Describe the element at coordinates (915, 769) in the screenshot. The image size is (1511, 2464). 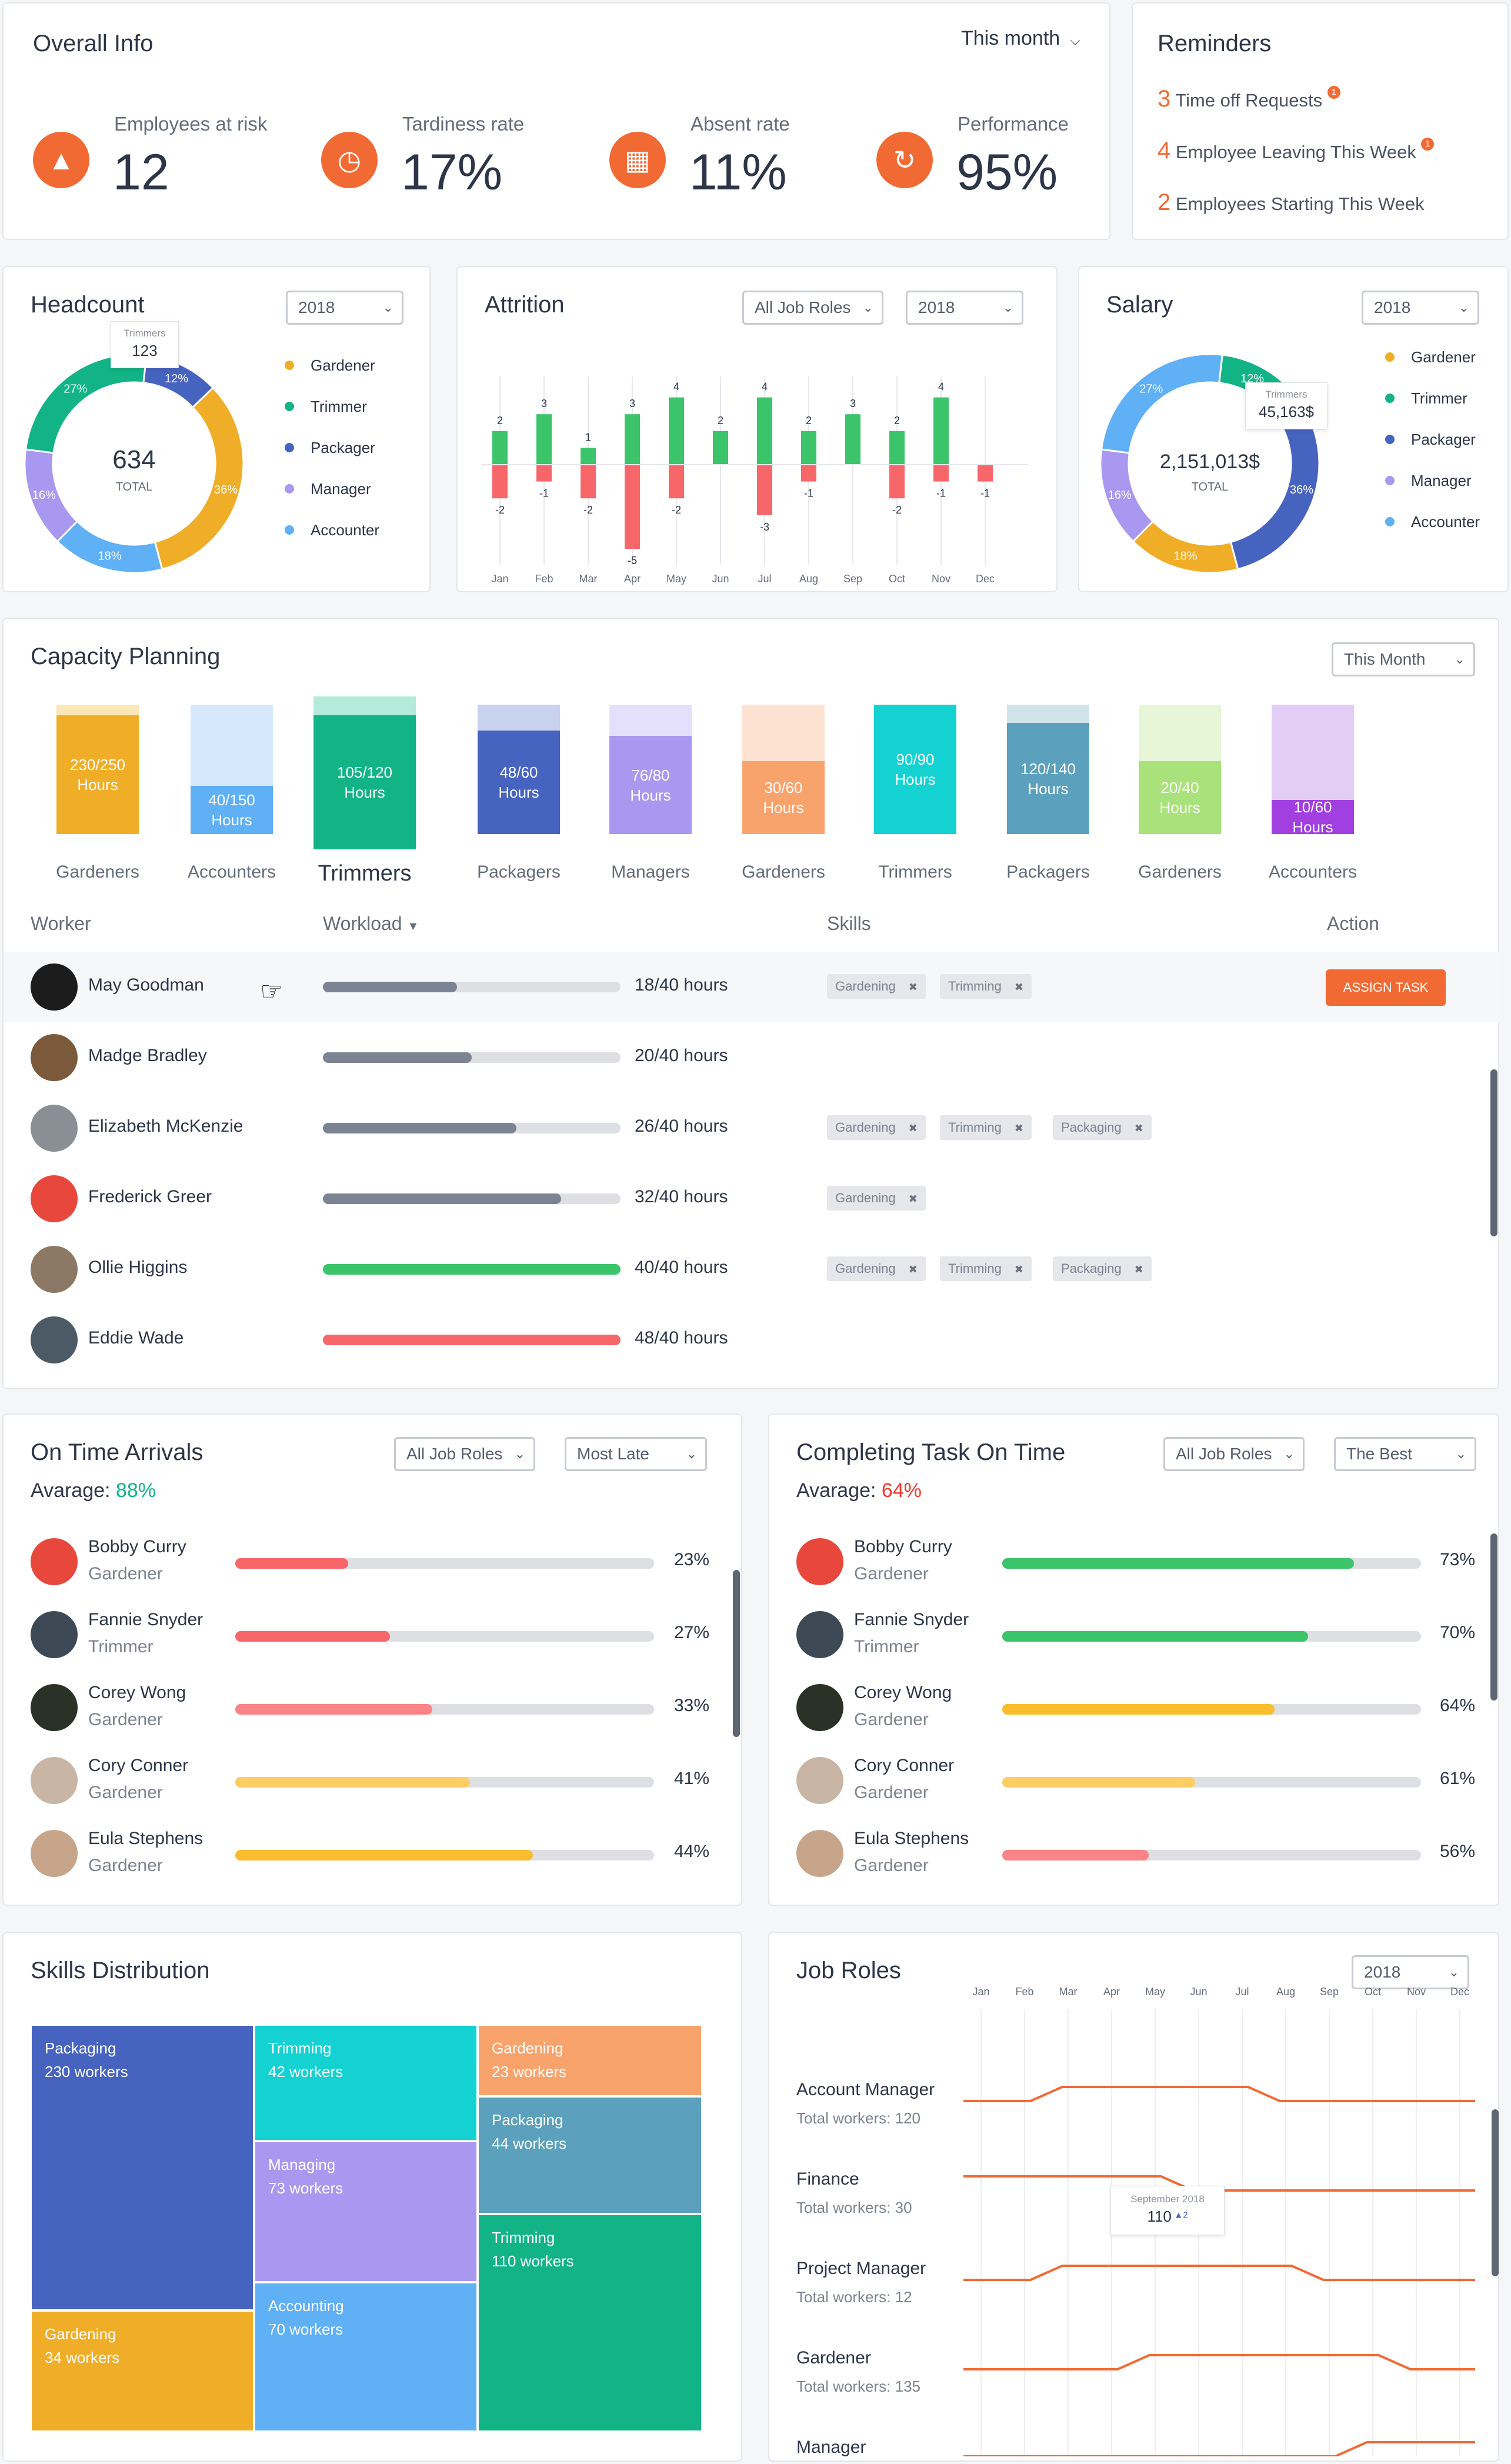
I see `capacity-bar: 90/90 Hours` at that location.